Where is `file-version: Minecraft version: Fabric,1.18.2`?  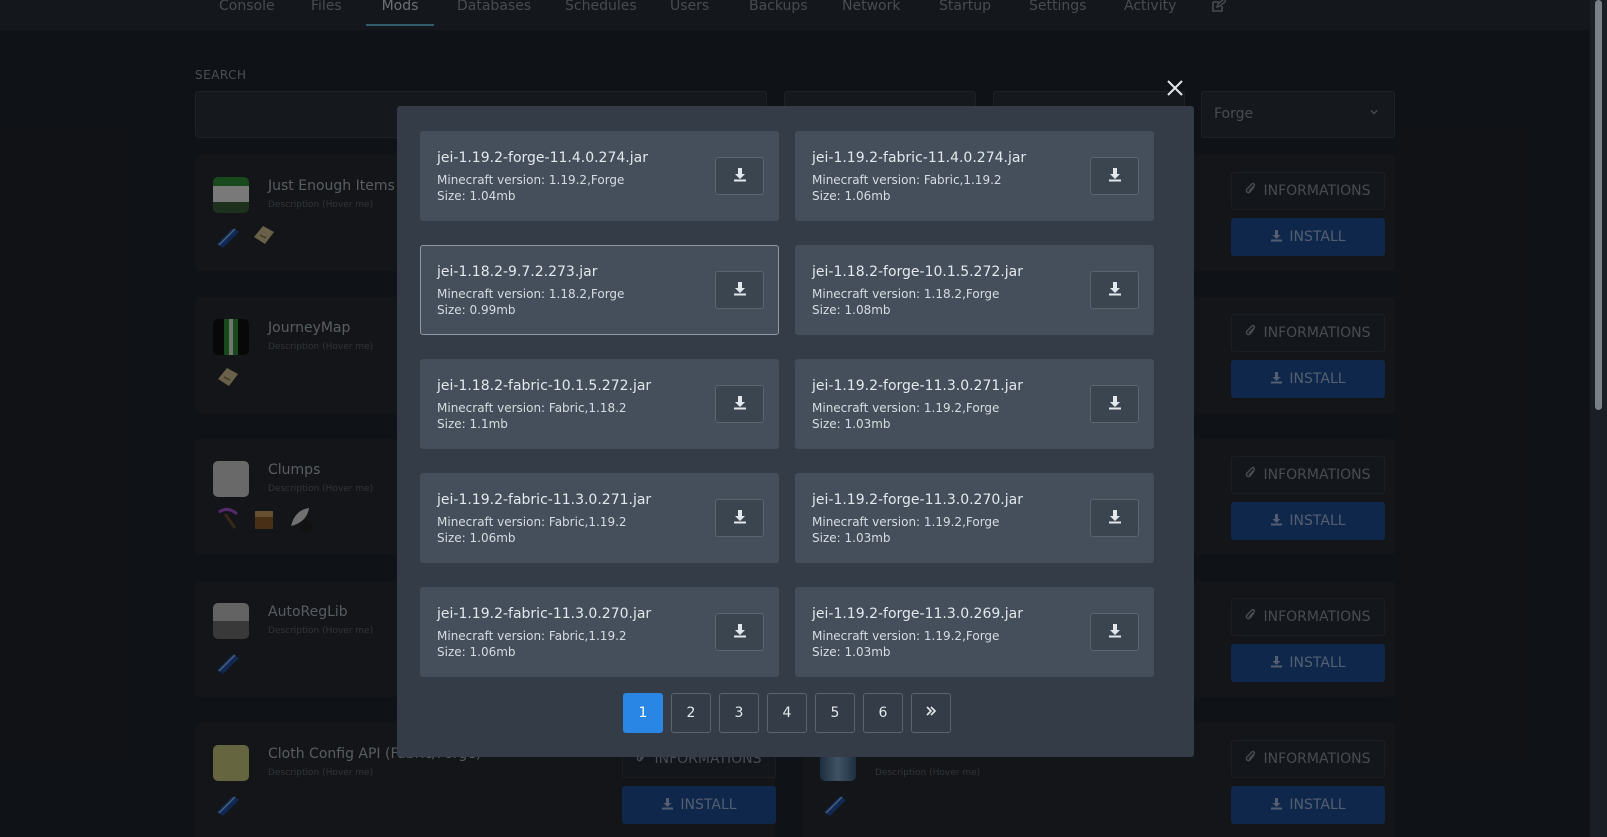 file-version: Minecraft version: Fabric,1.18.2 is located at coordinates (532, 408).